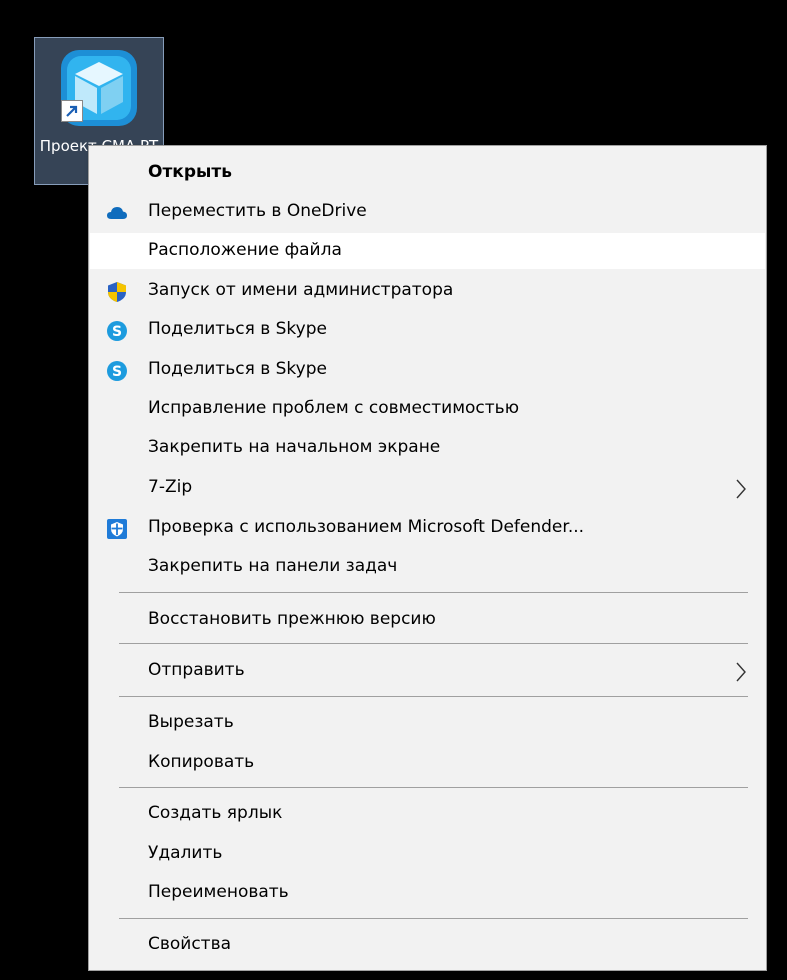 This screenshot has height=980, width=787. What do you see at coordinates (427, 945) in the screenshot?
I see `menu-item-properties: Свойства` at bounding box center [427, 945].